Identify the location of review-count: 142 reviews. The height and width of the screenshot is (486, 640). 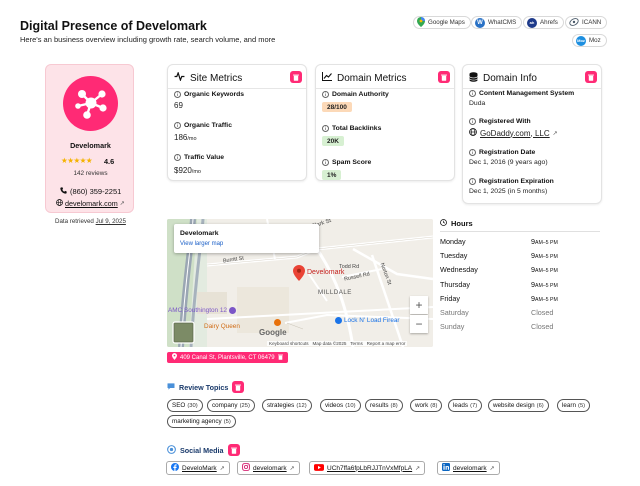
(90, 173).